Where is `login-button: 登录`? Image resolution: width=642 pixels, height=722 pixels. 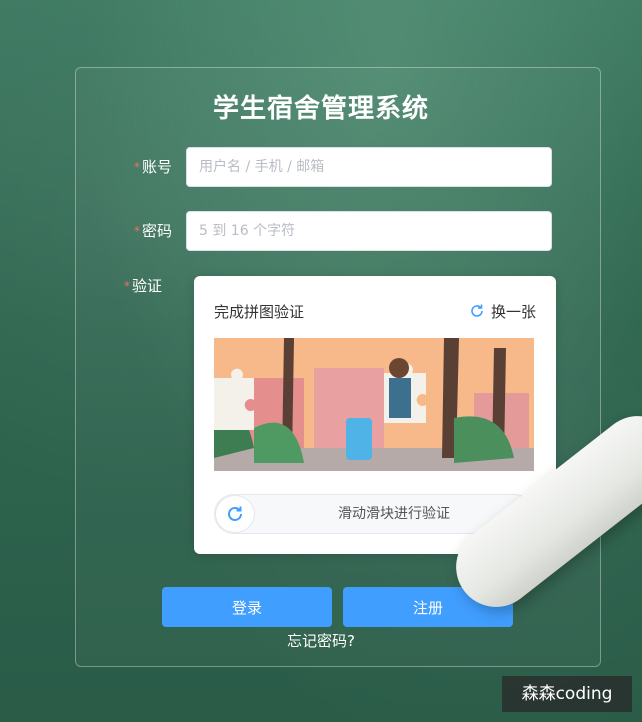
login-button: 登录 is located at coordinates (247, 607).